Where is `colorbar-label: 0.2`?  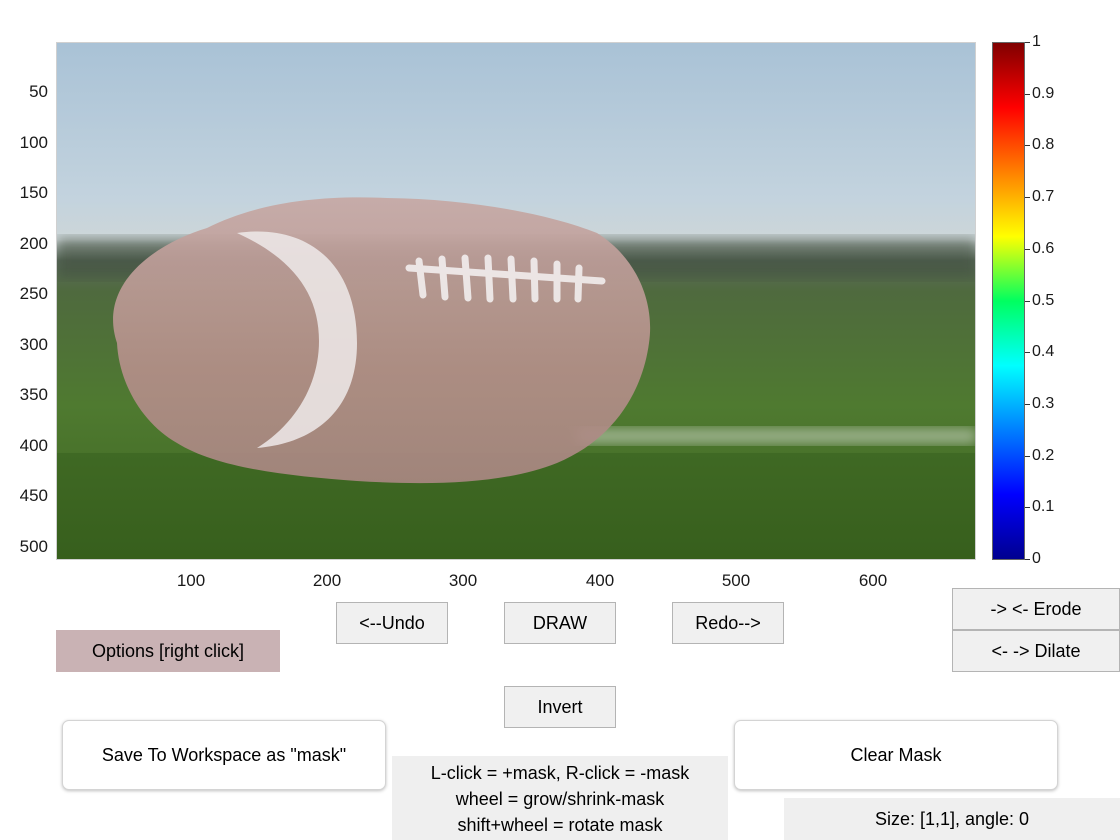
colorbar-label: 0.2 is located at coordinates (1043, 455).